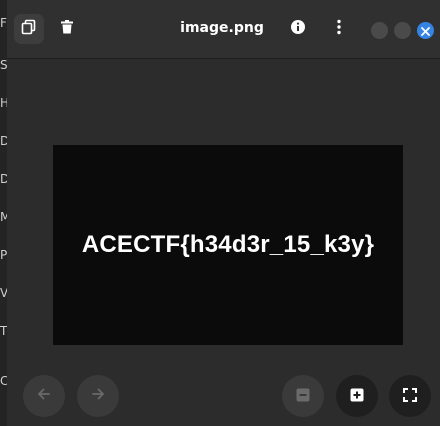 The width and height of the screenshot is (440, 426). I want to click on image-text: ACECTF{h34d3r_15_k3y}, so click(228, 244).